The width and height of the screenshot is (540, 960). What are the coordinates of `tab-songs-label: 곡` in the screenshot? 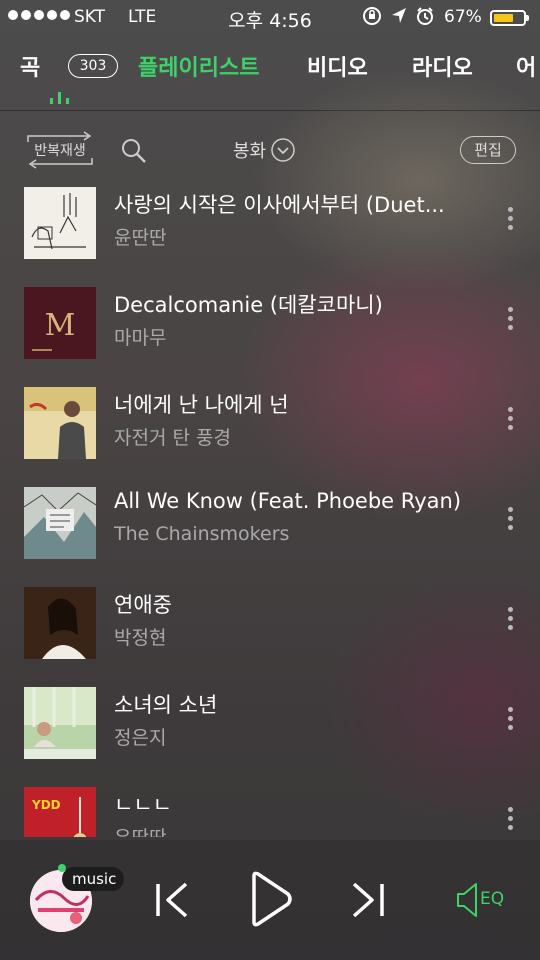 It's located at (30, 68).